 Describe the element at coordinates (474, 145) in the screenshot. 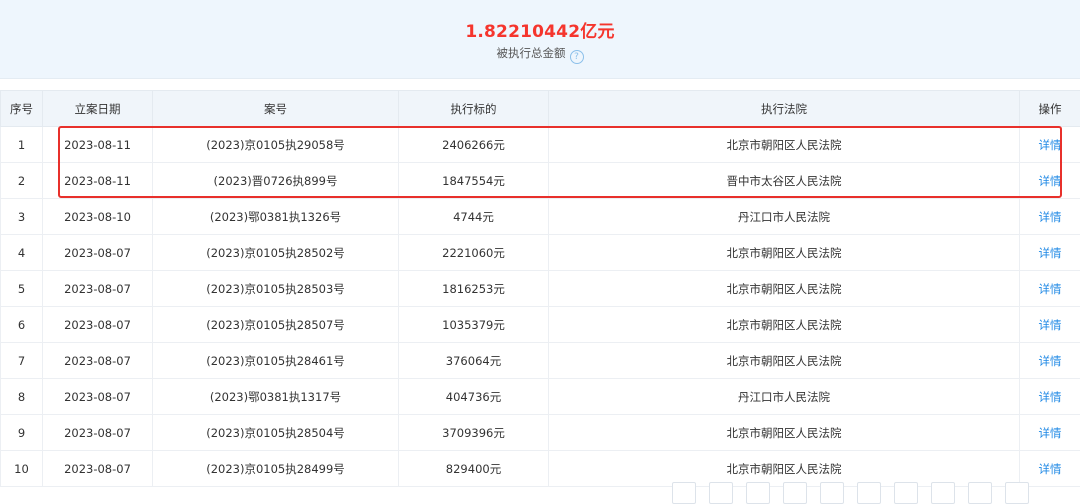

I see `row-amount: 2406266元` at that location.